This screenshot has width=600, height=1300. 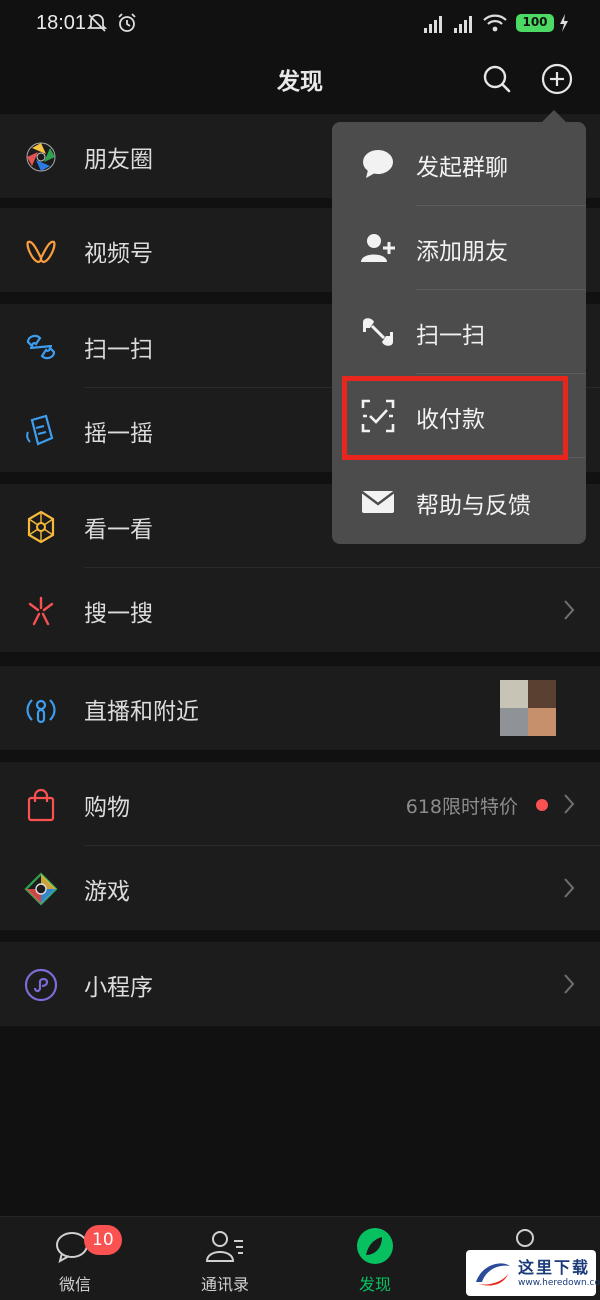 What do you see at coordinates (41, 252) in the screenshot?
I see `channels-icon` at bounding box center [41, 252].